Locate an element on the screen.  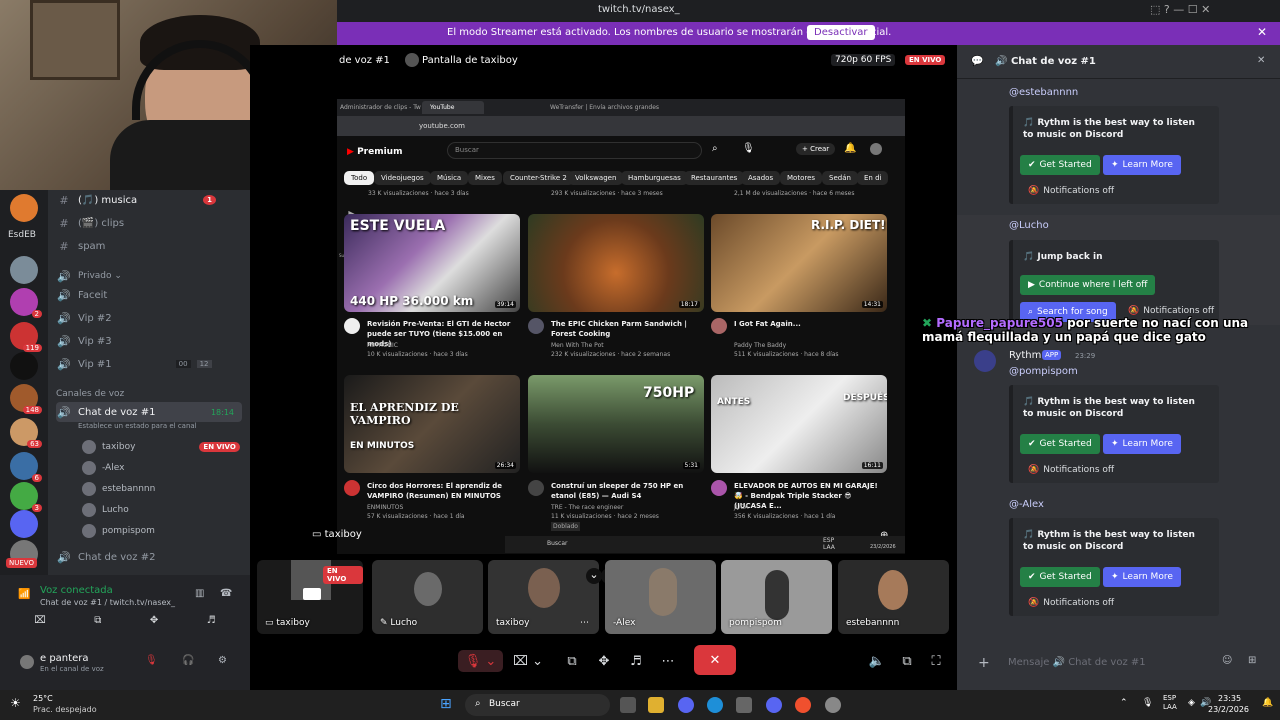
weather-icon: ☀ is located at coordinates (15, 703).